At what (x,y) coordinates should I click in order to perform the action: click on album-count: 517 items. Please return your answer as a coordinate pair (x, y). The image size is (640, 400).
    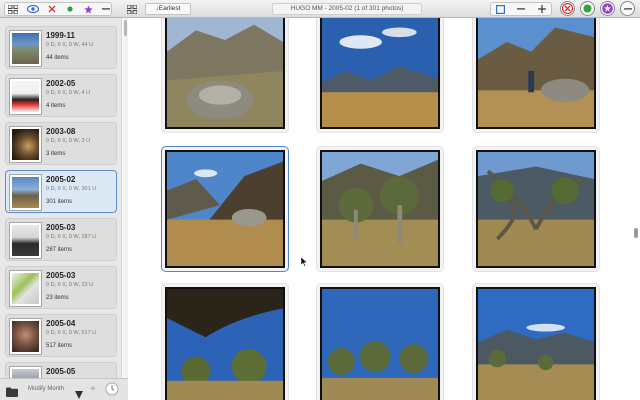
    Looking at the image, I should click on (59, 346).